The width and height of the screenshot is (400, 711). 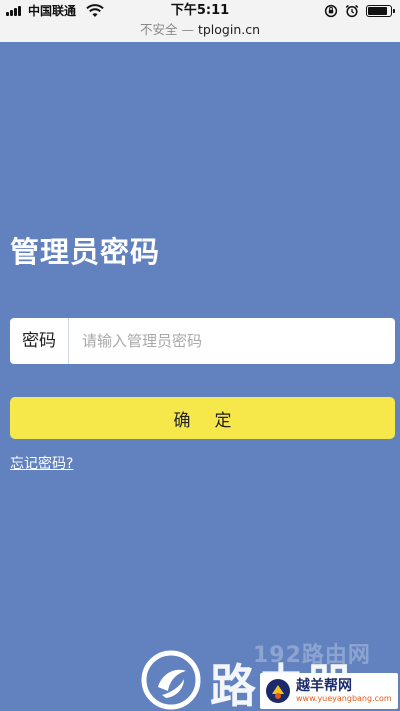 What do you see at coordinates (380, 11) in the screenshot?
I see `battery-icon` at bounding box center [380, 11].